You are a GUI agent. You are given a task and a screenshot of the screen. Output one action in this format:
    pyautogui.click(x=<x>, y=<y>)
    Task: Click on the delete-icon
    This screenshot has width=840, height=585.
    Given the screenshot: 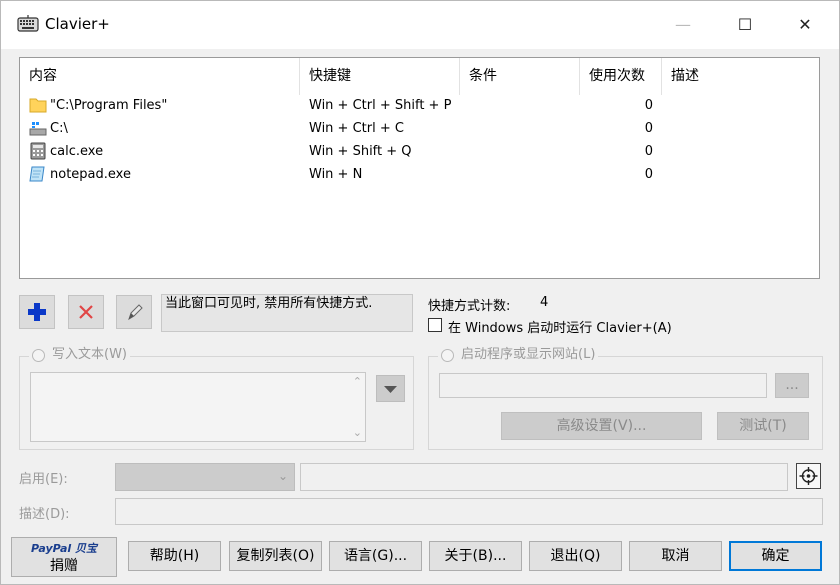 What is the action you would take?
    pyautogui.click(x=86, y=312)
    